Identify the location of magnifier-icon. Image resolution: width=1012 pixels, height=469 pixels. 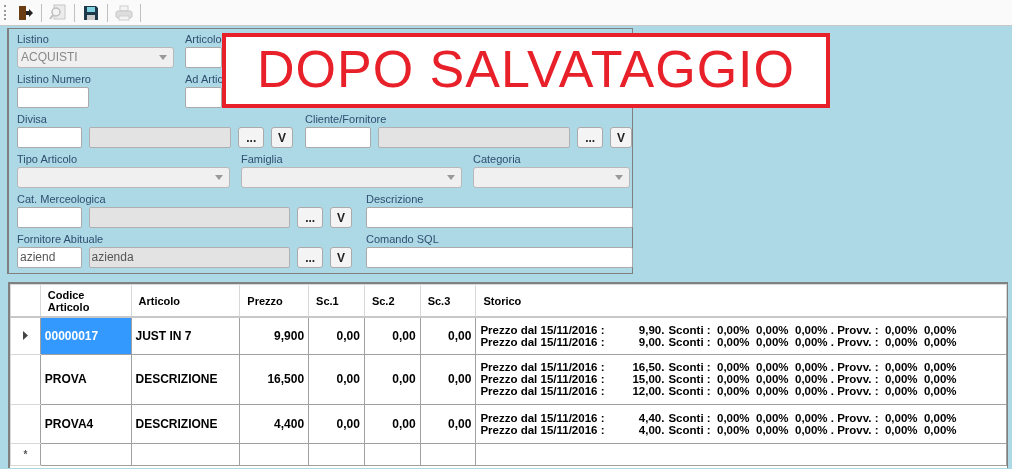
(58, 12).